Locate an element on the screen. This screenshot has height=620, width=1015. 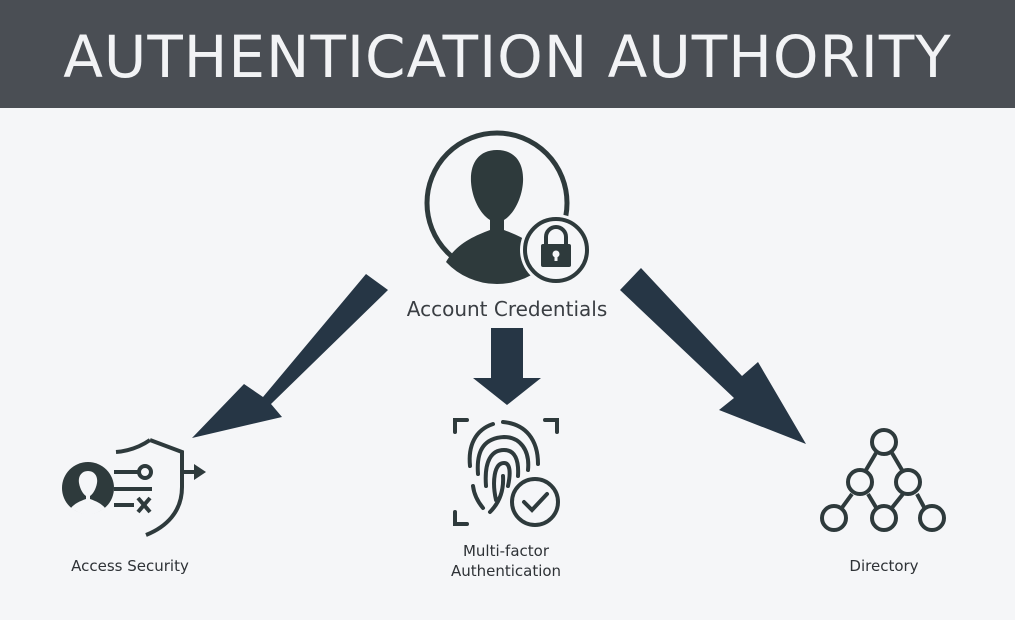
fingerprint-check-icon is located at coordinates (506, 472).